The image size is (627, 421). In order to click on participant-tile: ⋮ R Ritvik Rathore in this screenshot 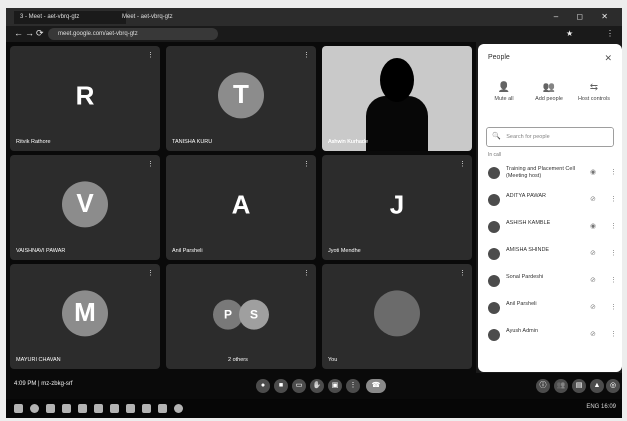, I will do `click(85, 98)`.